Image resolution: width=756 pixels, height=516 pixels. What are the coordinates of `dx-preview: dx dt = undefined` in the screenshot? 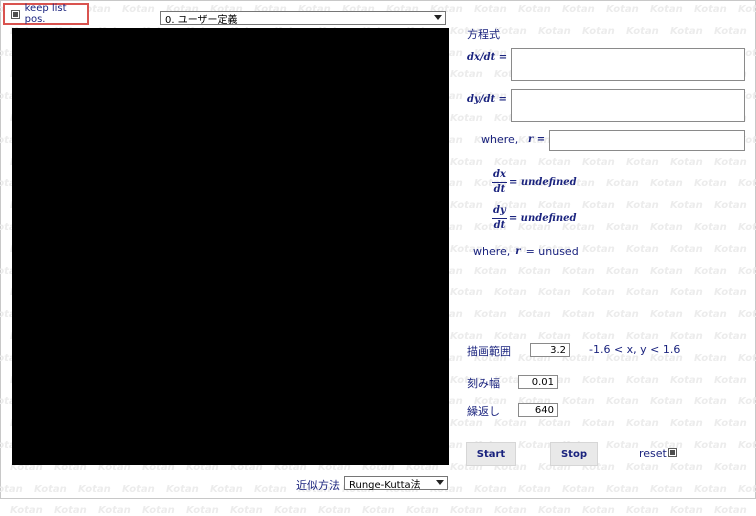 It's located at (534, 182).